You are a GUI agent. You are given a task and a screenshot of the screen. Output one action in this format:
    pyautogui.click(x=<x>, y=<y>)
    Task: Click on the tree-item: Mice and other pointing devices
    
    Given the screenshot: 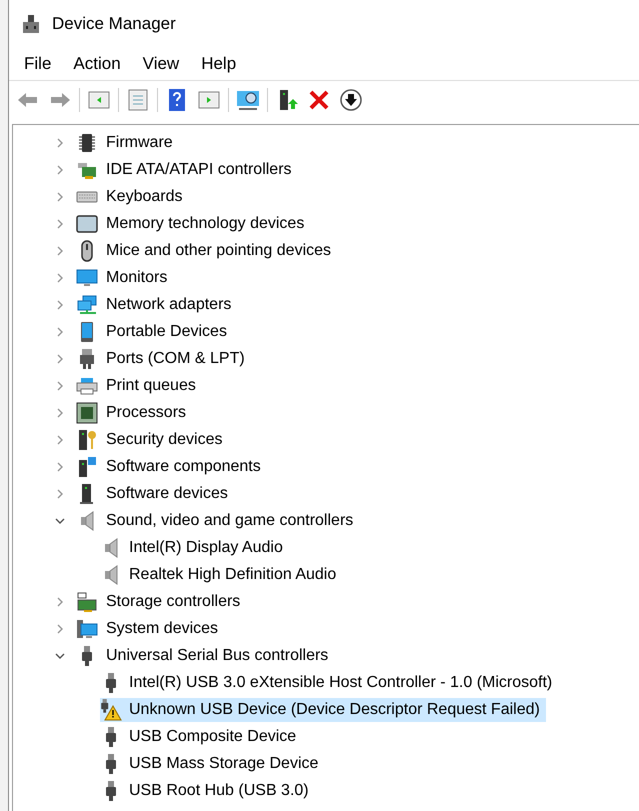 What is the action you would take?
    pyautogui.click(x=326, y=250)
    